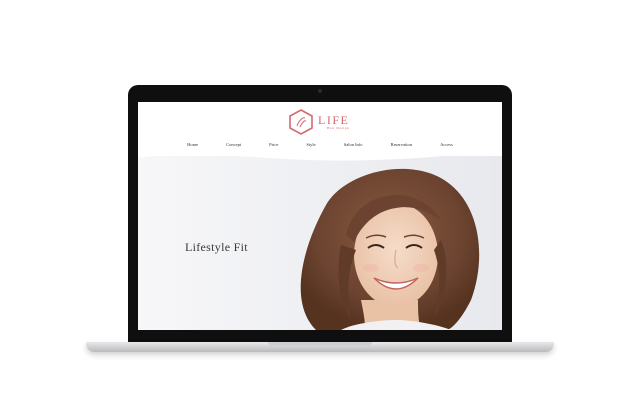 The width and height of the screenshot is (640, 410). What do you see at coordinates (233, 144) in the screenshot?
I see `nav-concept: Concept` at bounding box center [233, 144].